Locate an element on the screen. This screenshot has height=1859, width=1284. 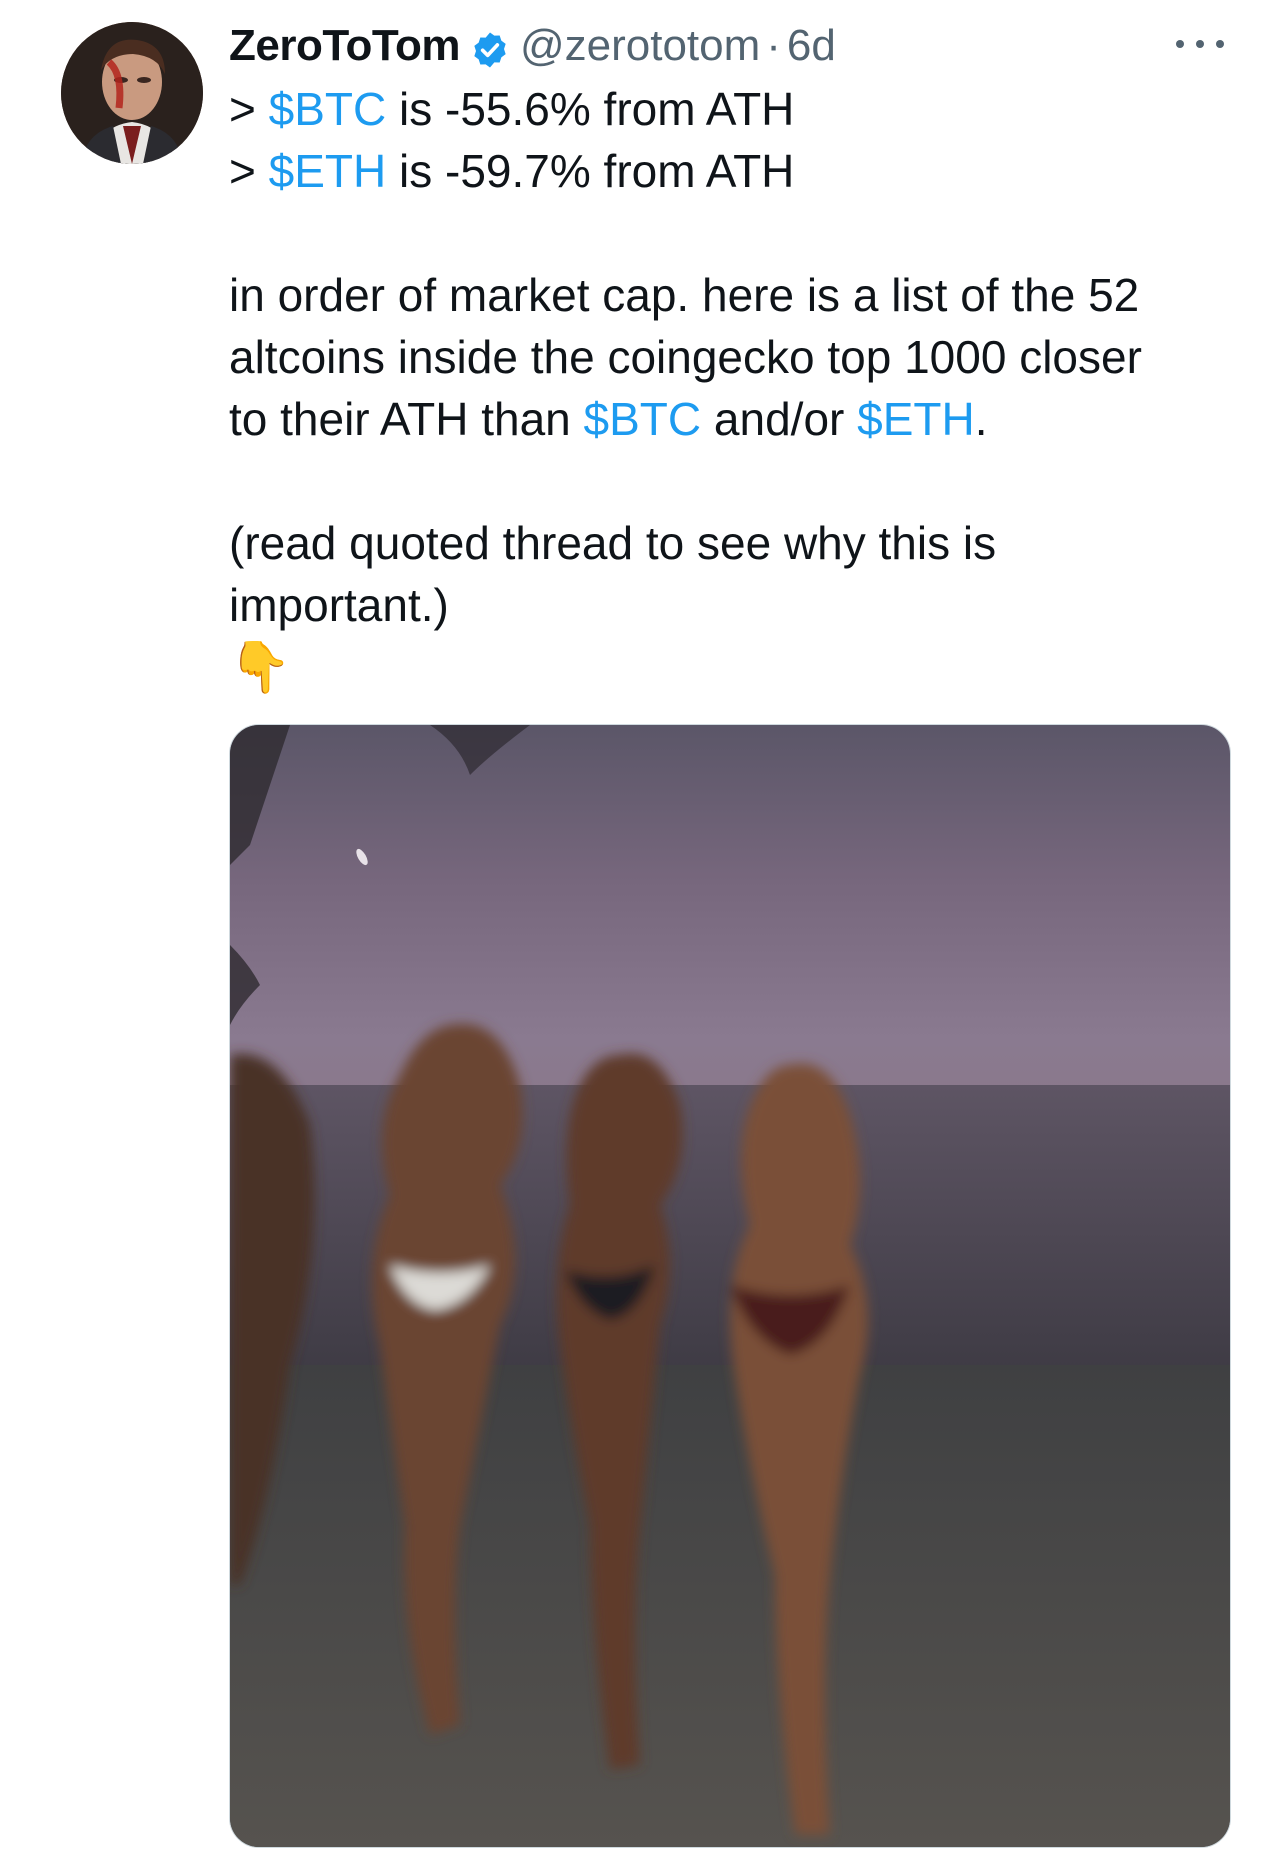
tweet-line: > $ETH is -59.7% from ATH is located at coordinates (734, 171).